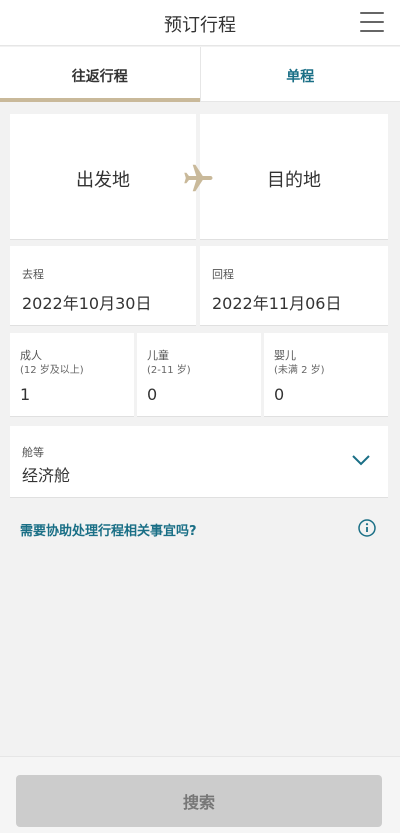 This screenshot has width=400, height=833. I want to click on destination-field: 目的地, so click(294, 177).